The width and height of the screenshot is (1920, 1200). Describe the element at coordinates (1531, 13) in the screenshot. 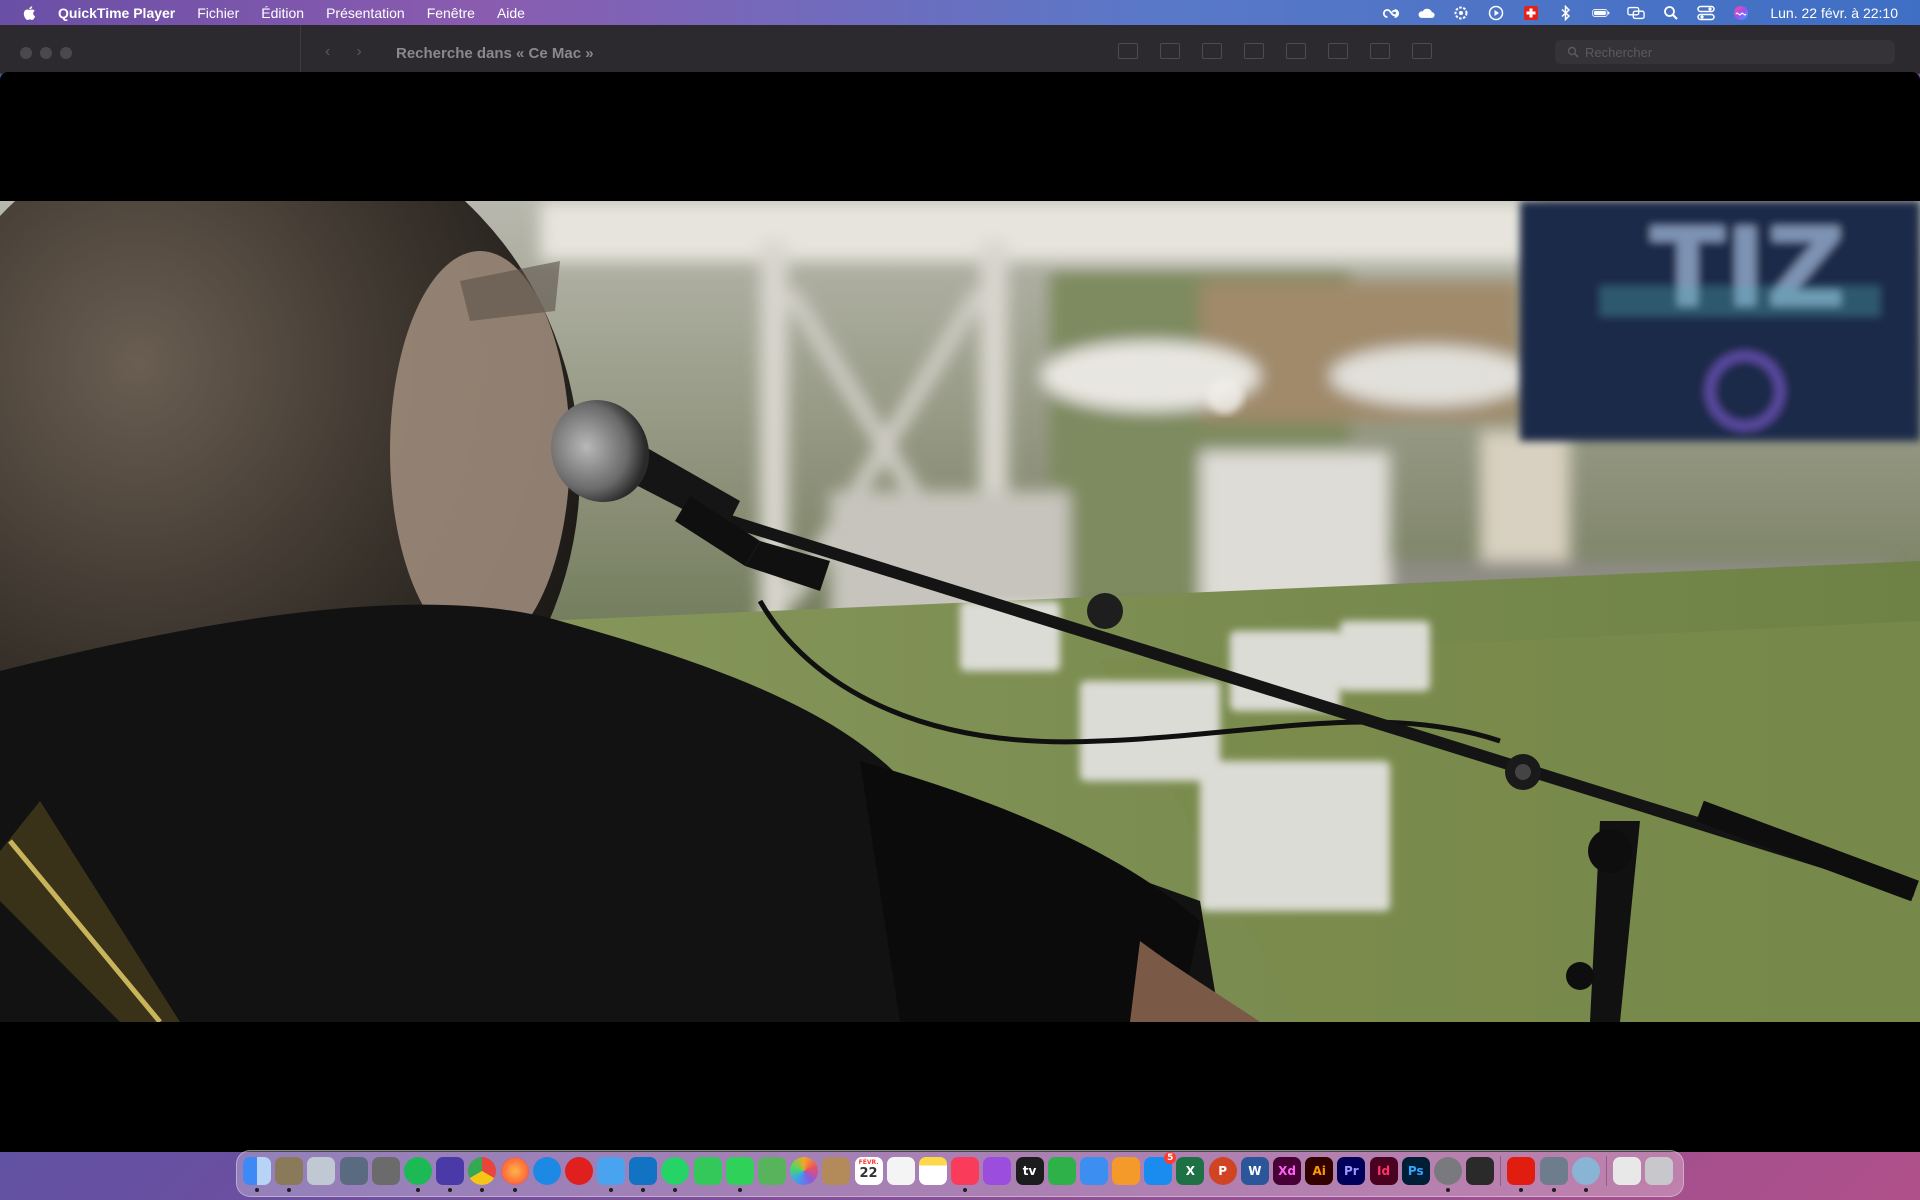

I see `swiss-flag-icon` at that location.